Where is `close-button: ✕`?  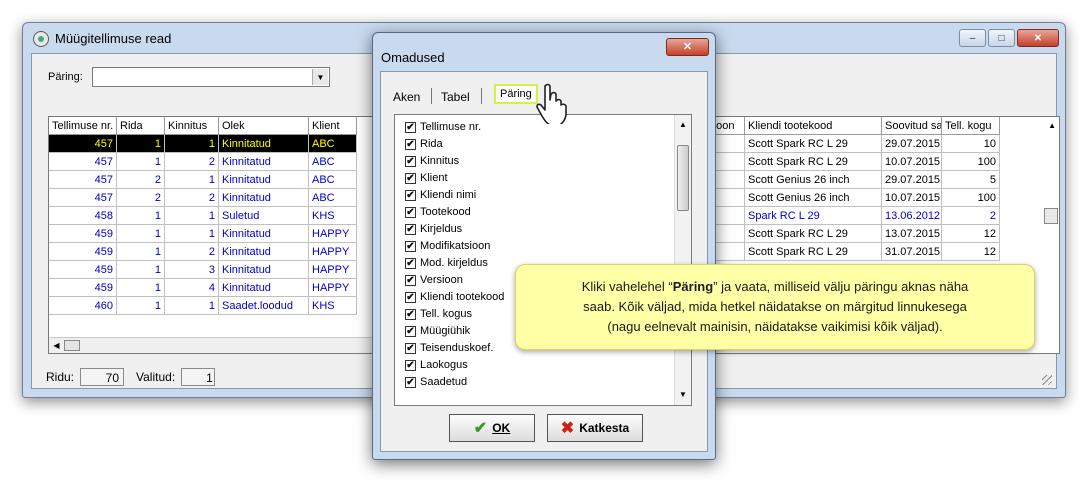
close-button: ✕ is located at coordinates (1038, 38).